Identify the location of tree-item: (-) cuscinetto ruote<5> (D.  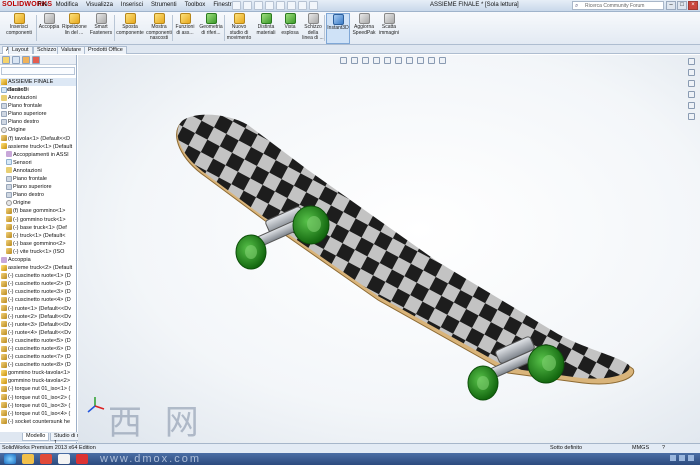
(38, 341).